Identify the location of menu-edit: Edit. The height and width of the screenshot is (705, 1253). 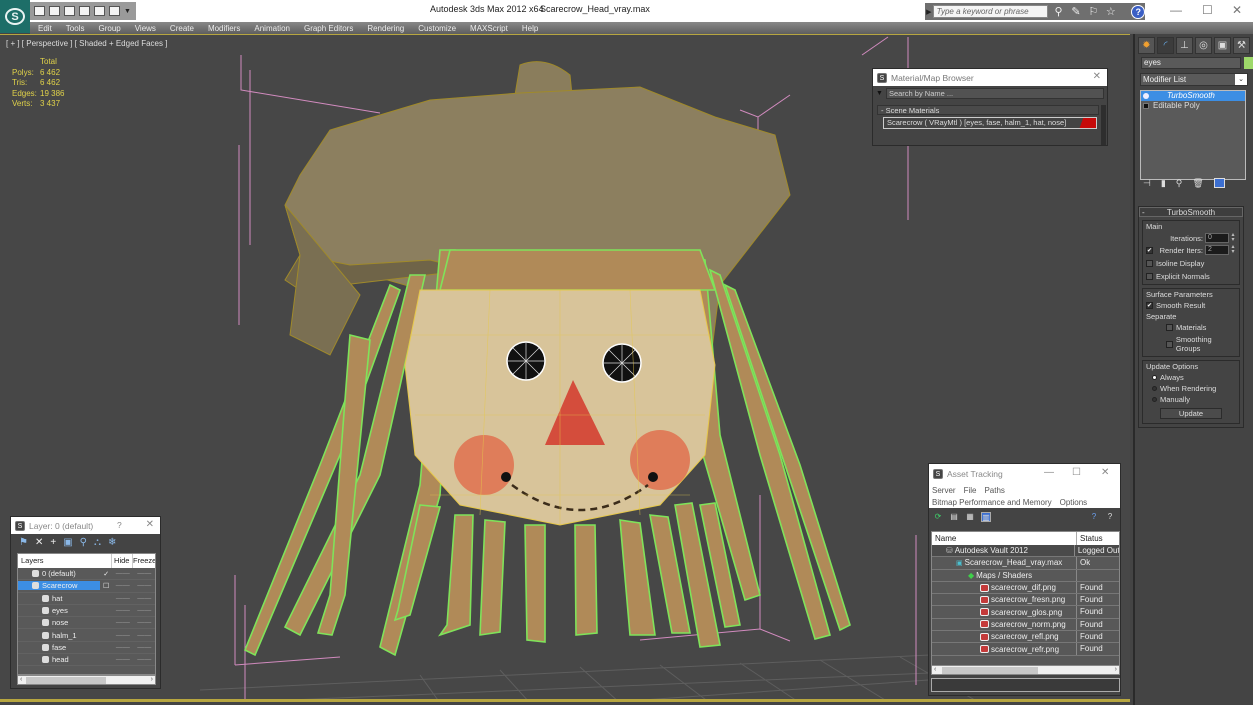
(45, 28).